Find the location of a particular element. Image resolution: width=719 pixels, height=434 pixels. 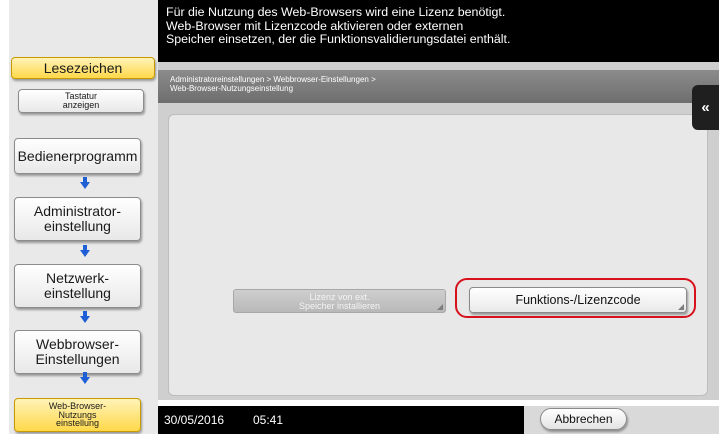

nav-administrator-line2: einstellung is located at coordinates (77, 226).